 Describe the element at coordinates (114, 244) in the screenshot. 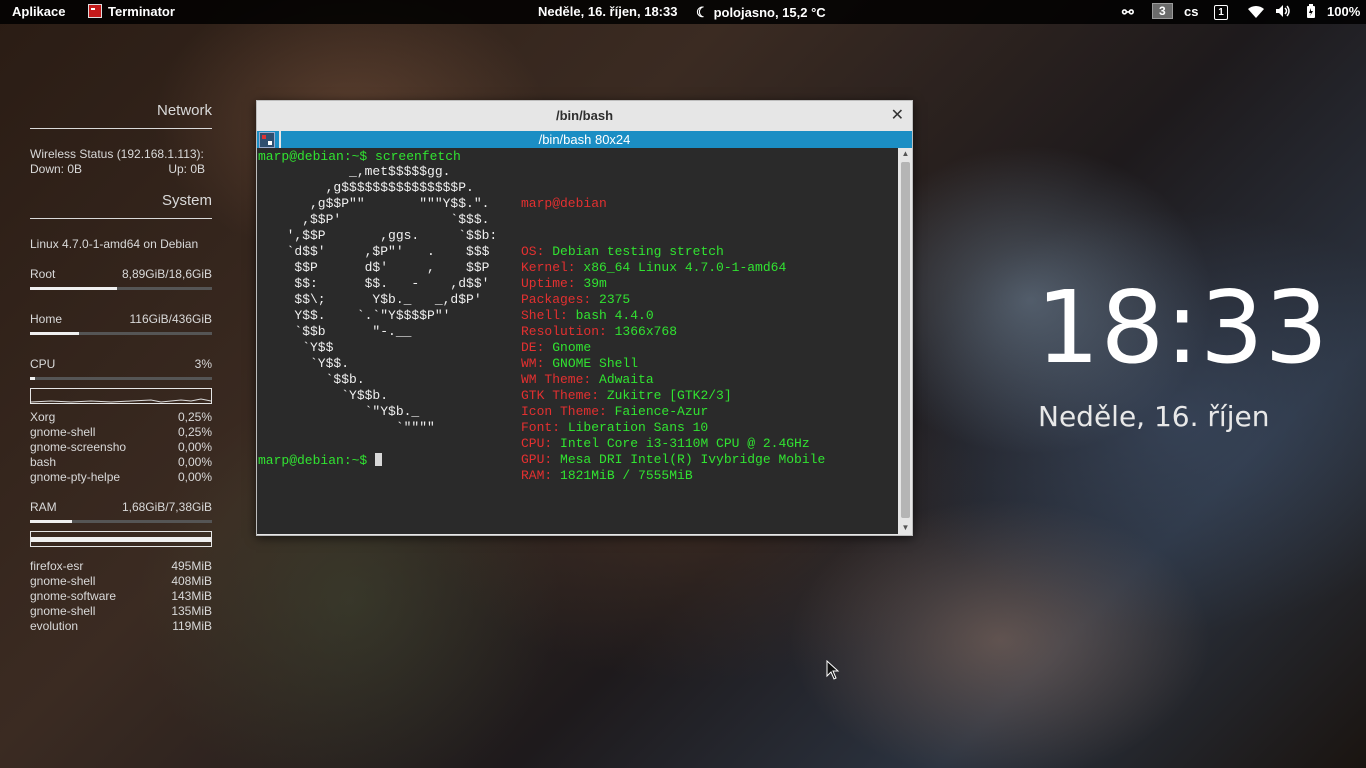

I see `kernel-info: Linux 4.7.0-1-amd64 on Debian` at that location.